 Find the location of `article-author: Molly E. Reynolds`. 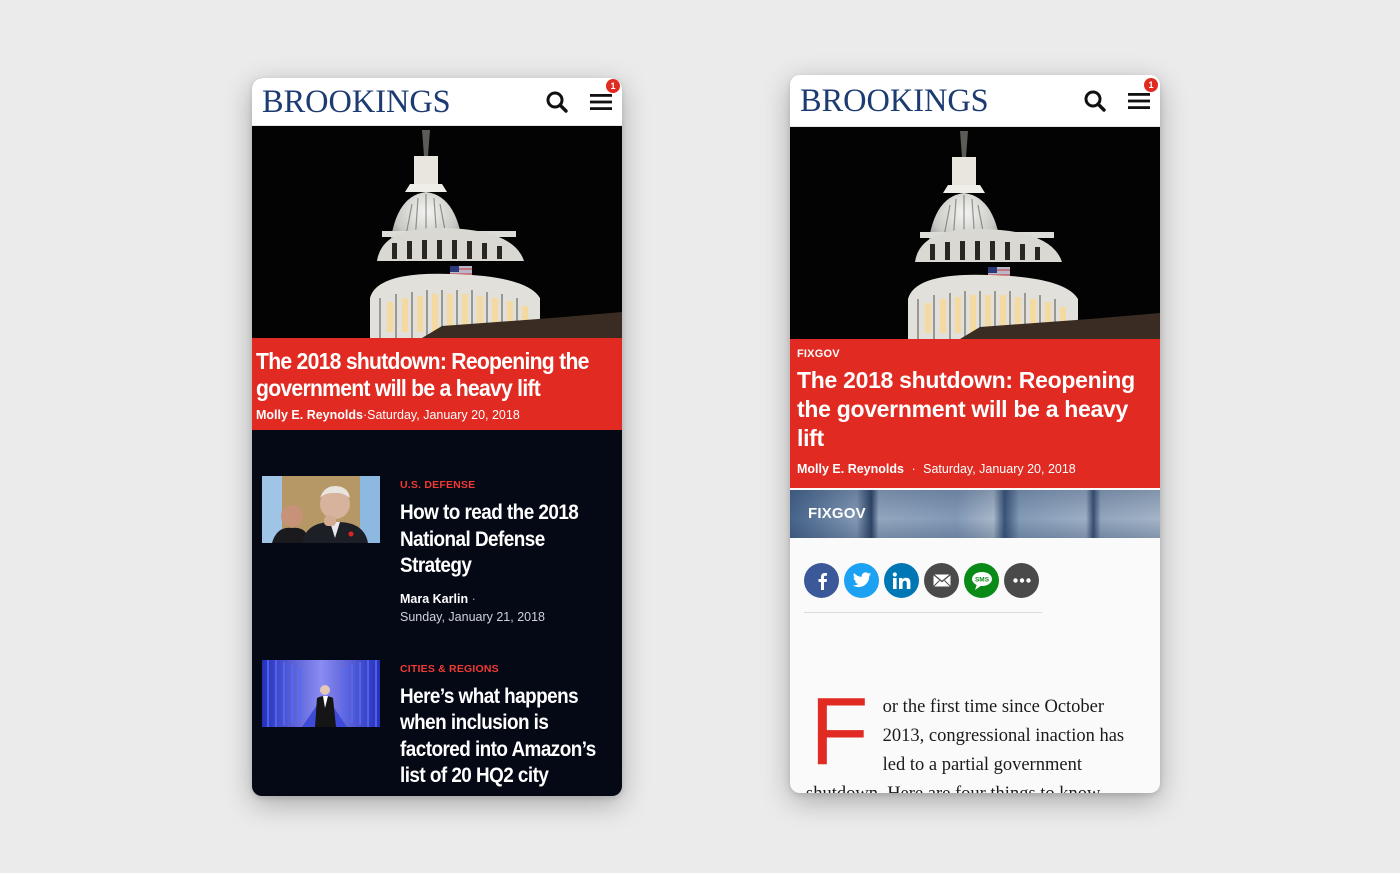

article-author: Molly E. Reynolds is located at coordinates (850, 469).